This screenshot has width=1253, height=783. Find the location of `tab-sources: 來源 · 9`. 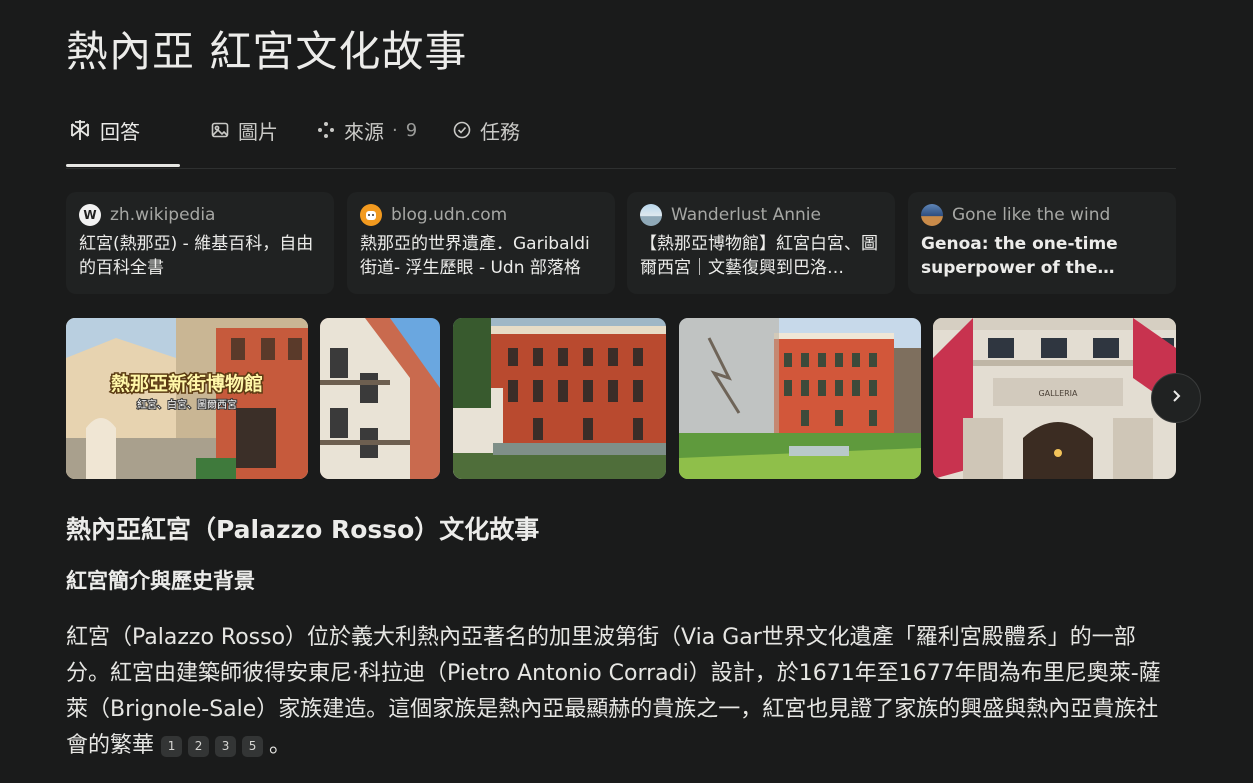

tab-sources: 來源 · 9 is located at coordinates (366, 130).